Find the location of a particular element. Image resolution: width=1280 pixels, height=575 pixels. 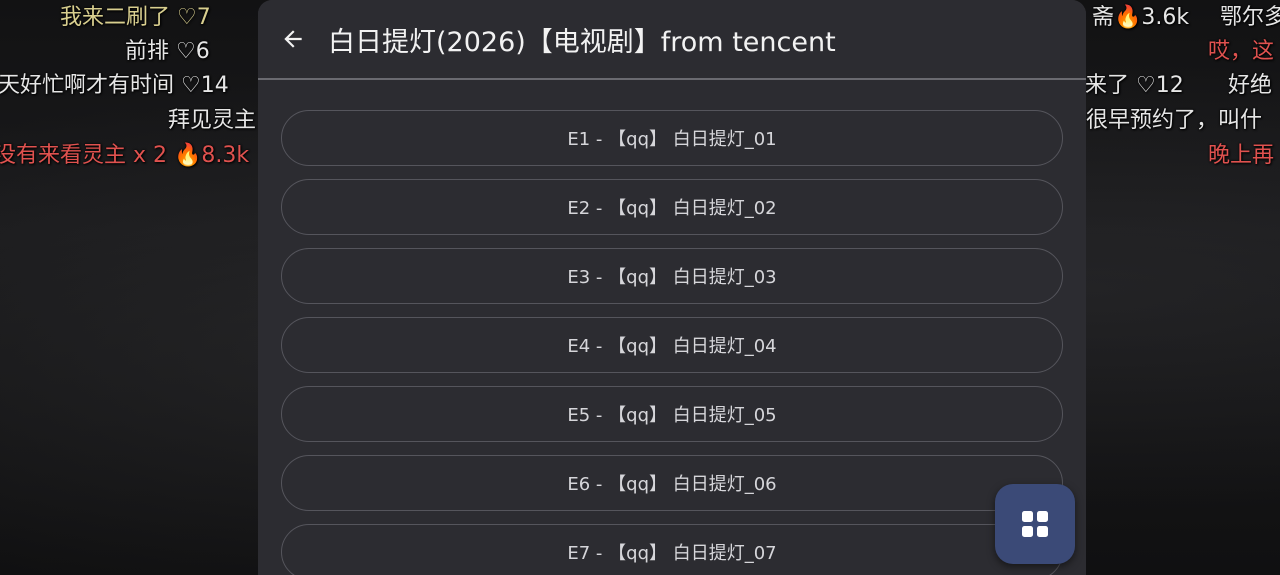

danmaku-comment: 前排 ♡6 is located at coordinates (167, 51).